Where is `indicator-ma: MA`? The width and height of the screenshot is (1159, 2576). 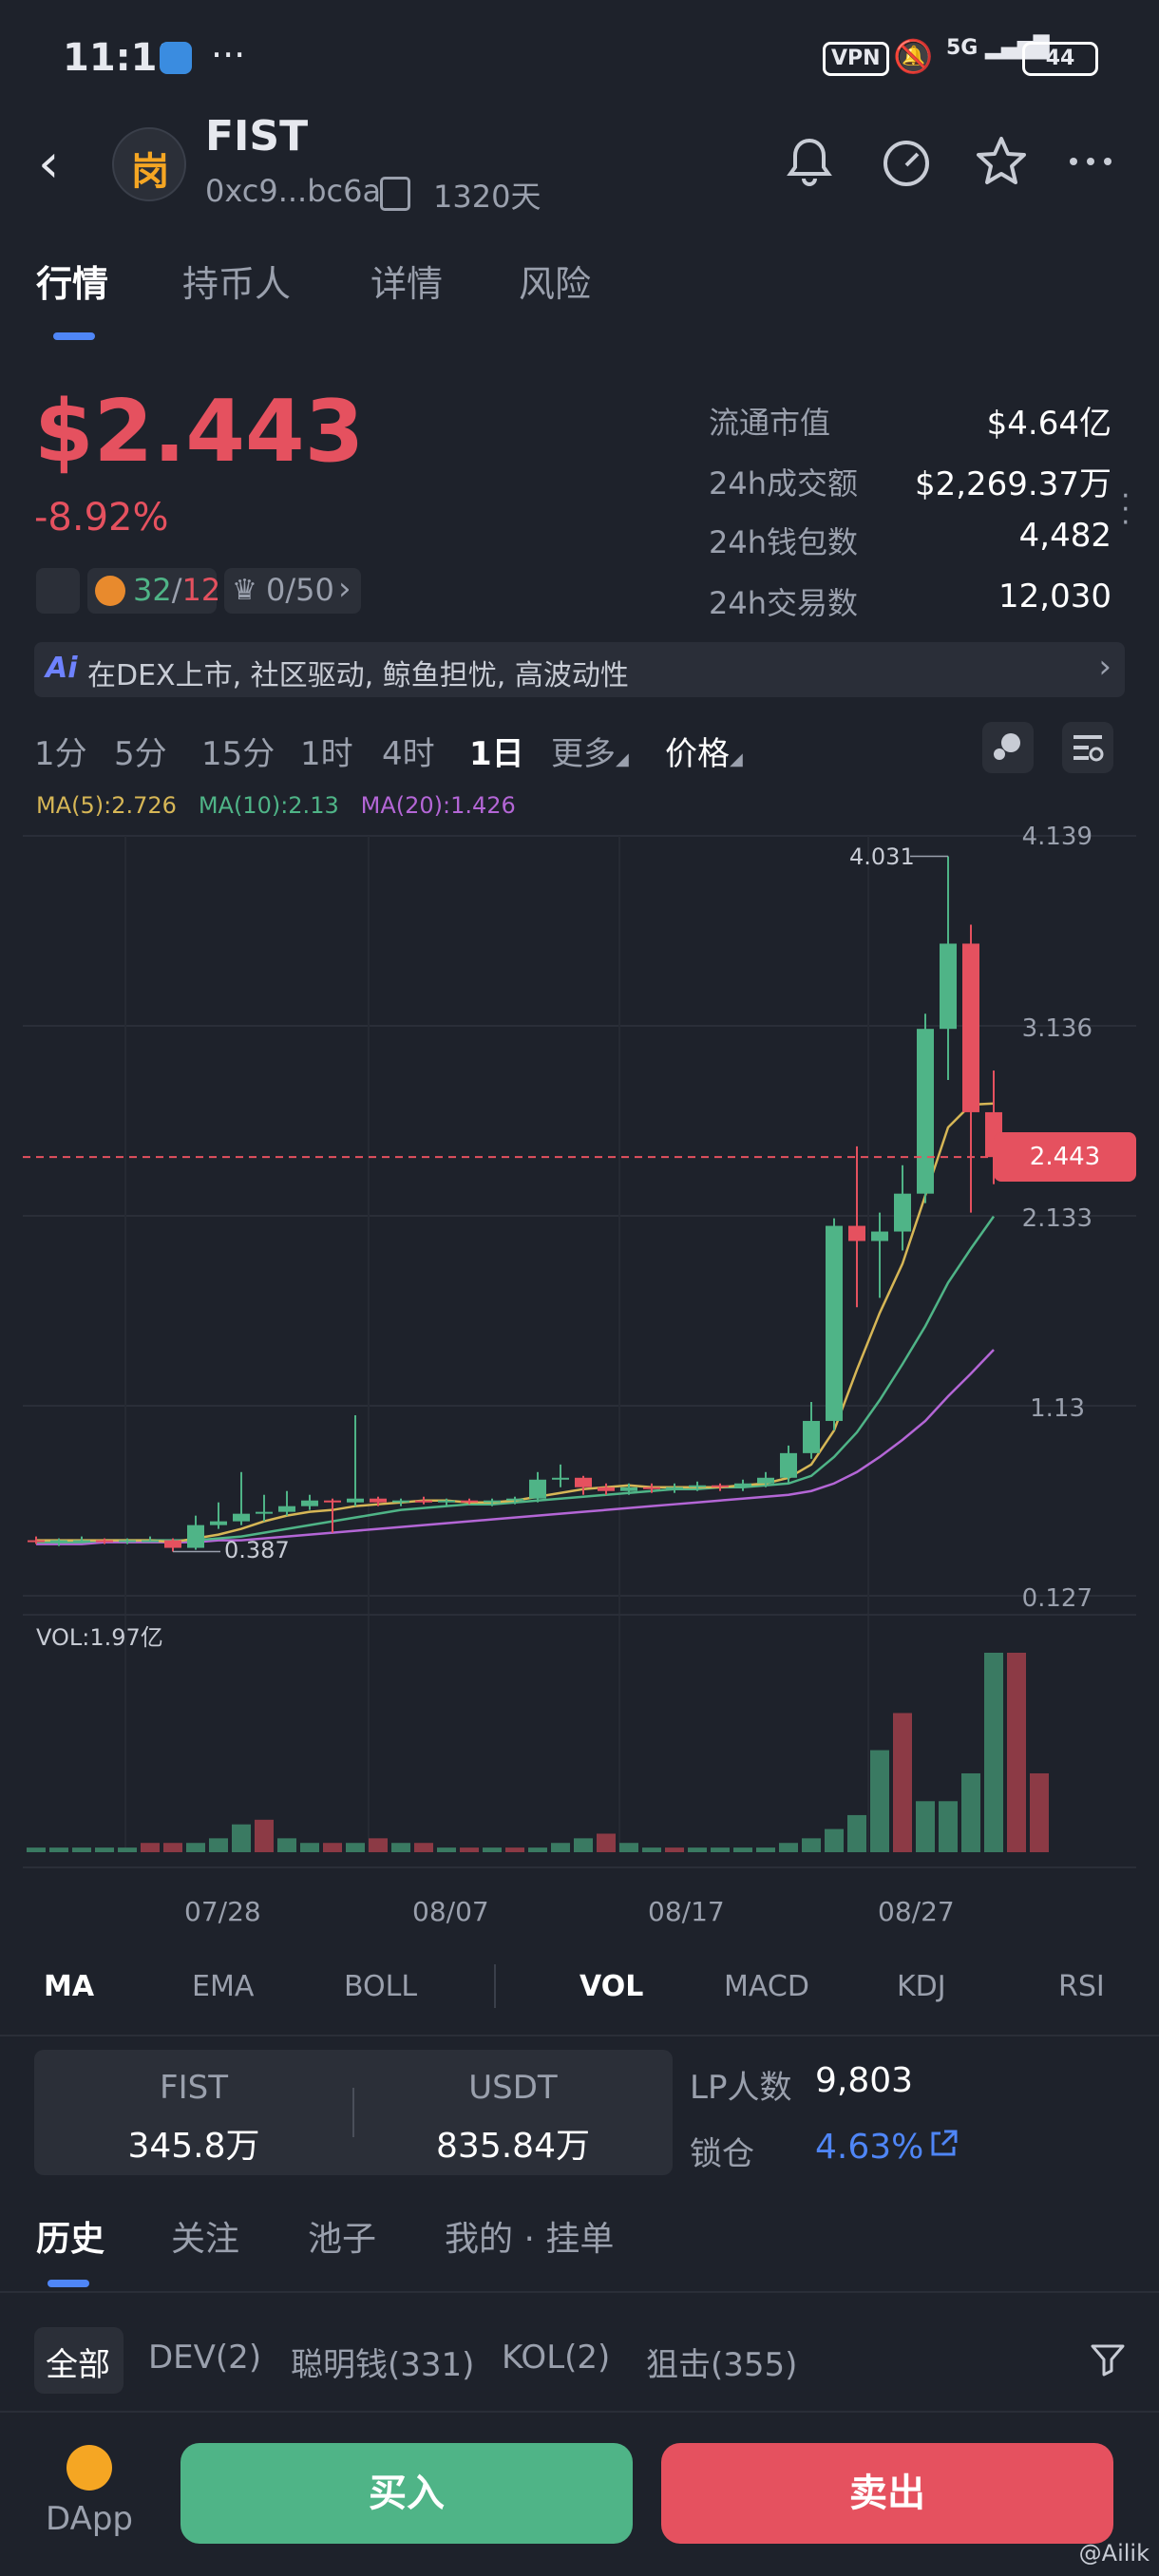 indicator-ma: MA is located at coordinates (69, 1986).